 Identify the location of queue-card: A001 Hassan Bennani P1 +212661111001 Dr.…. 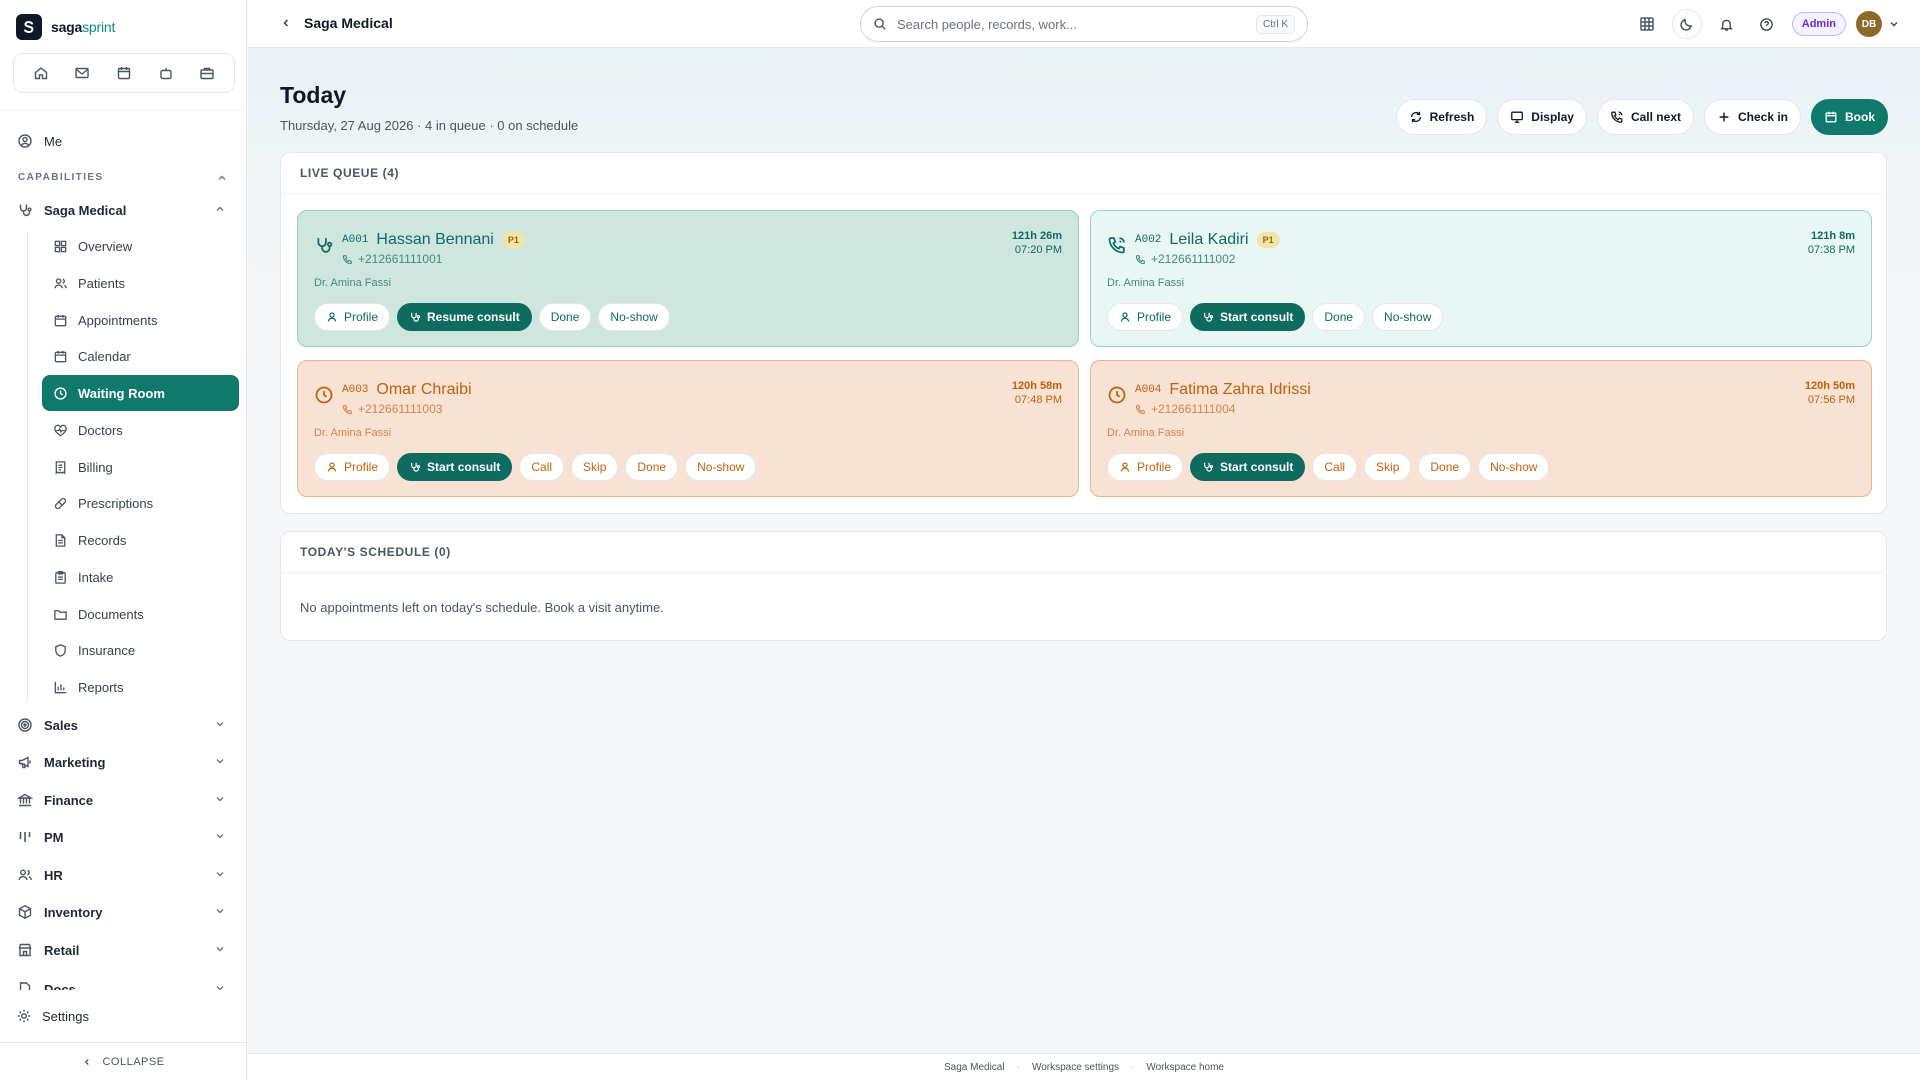
(688, 278).